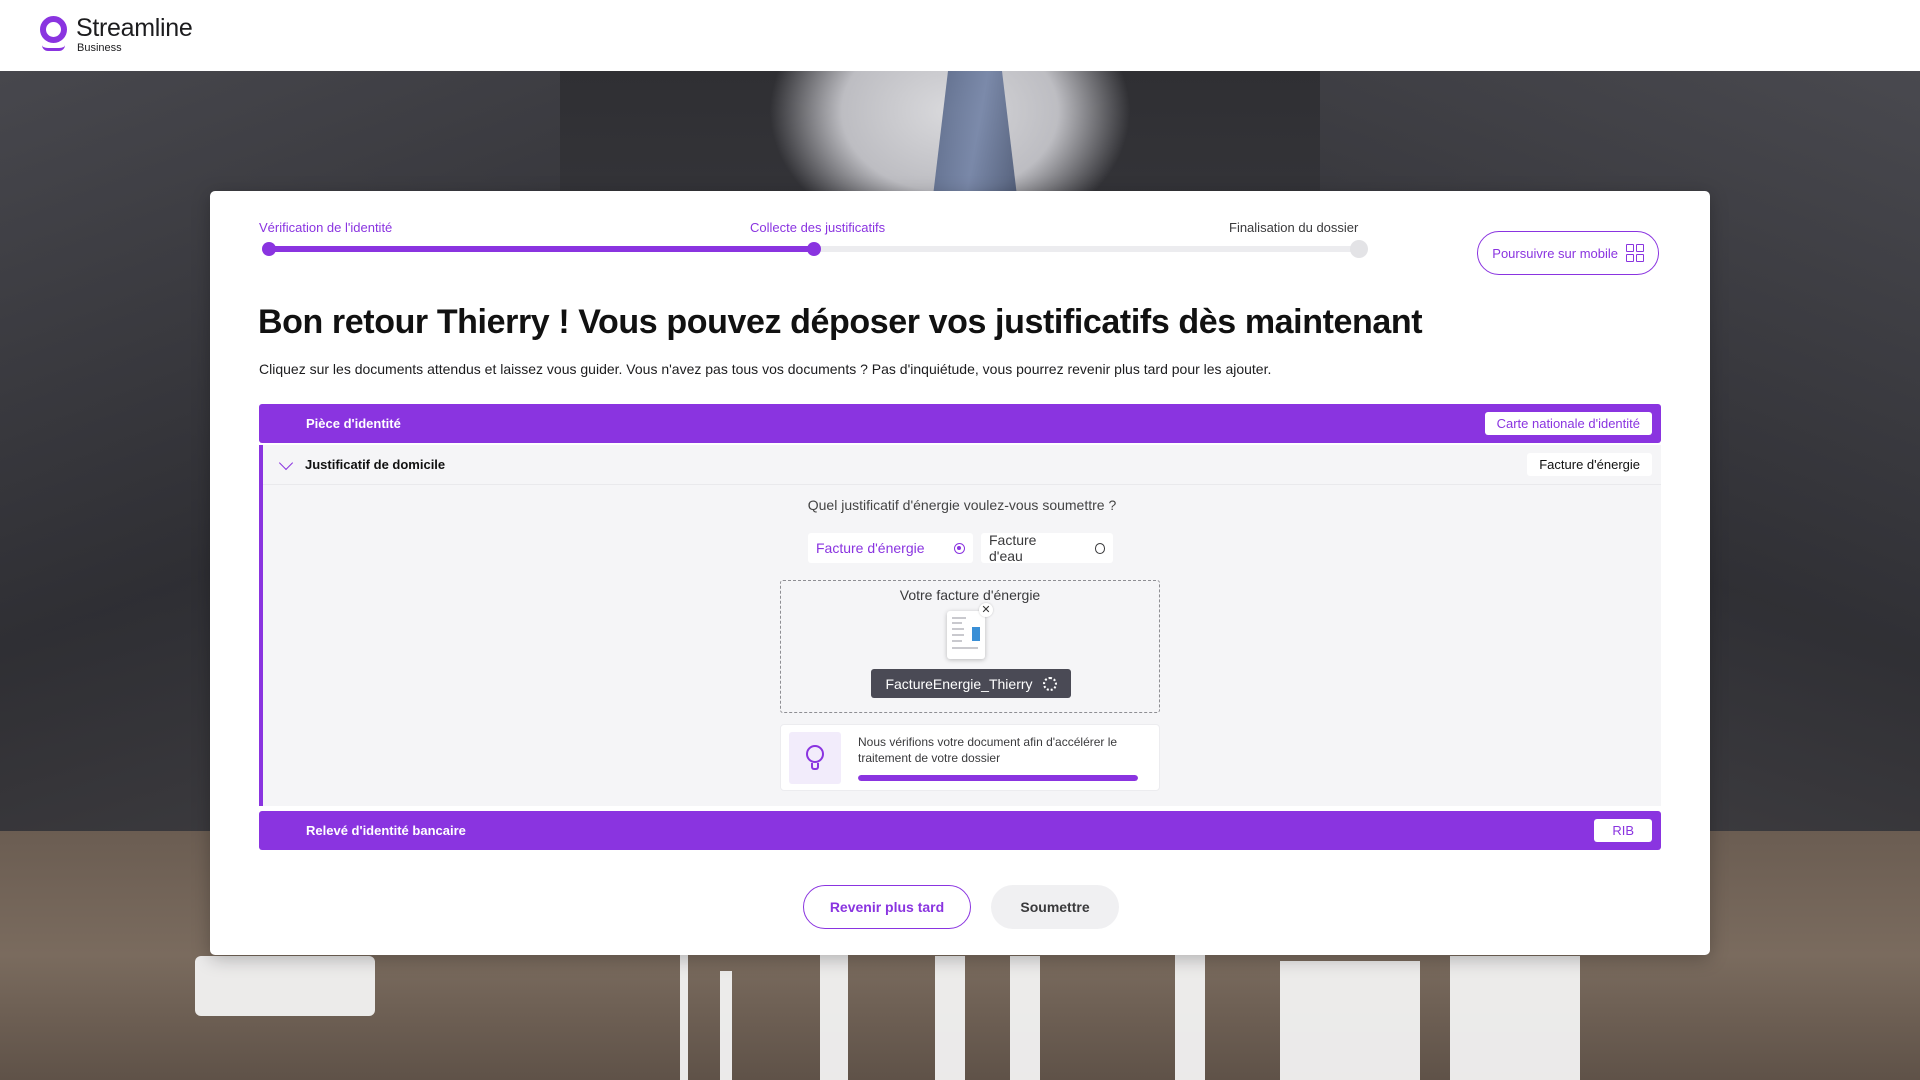 The height and width of the screenshot is (1080, 1920). I want to click on verification-progress-fill, so click(998, 778).